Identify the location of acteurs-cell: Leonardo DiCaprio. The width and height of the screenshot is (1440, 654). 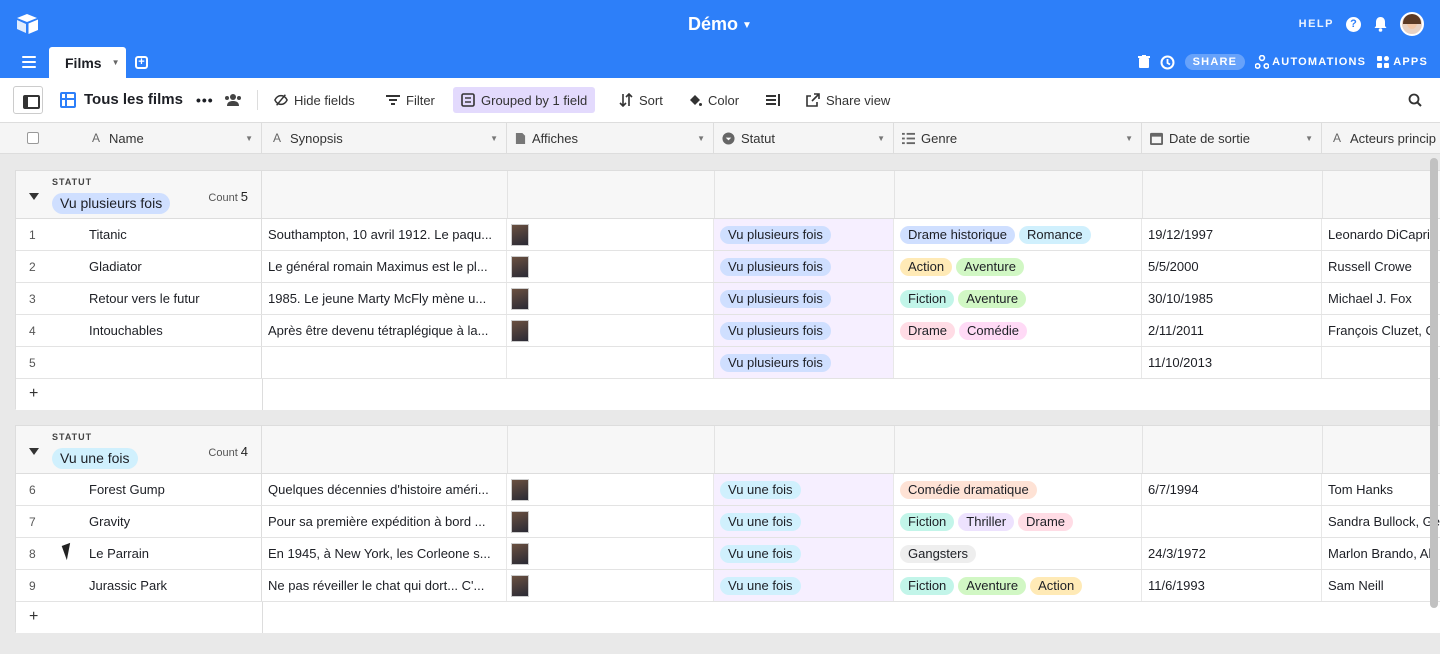
(1381, 234).